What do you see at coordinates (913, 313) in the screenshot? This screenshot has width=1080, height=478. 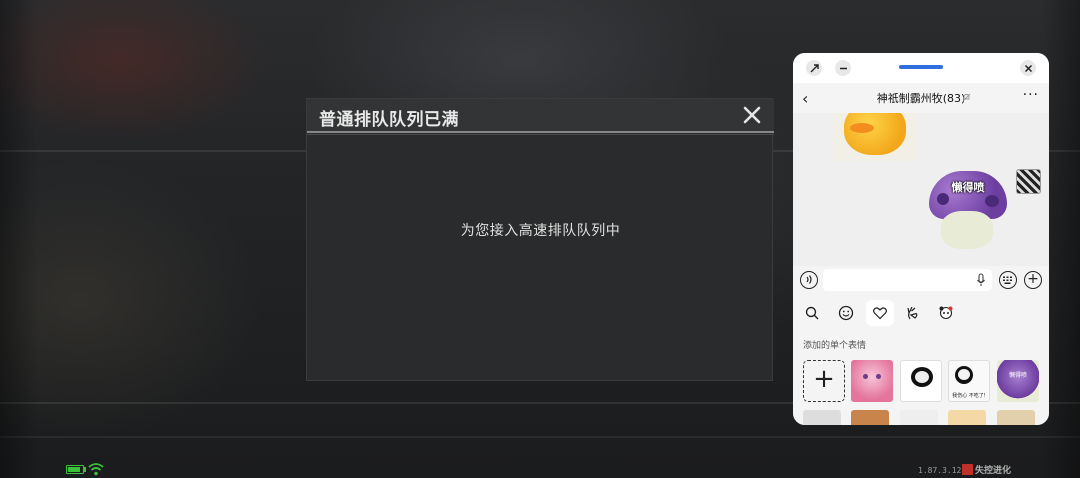 I see `emoji-hand-gesture-icon` at bounding box center [913, 313].